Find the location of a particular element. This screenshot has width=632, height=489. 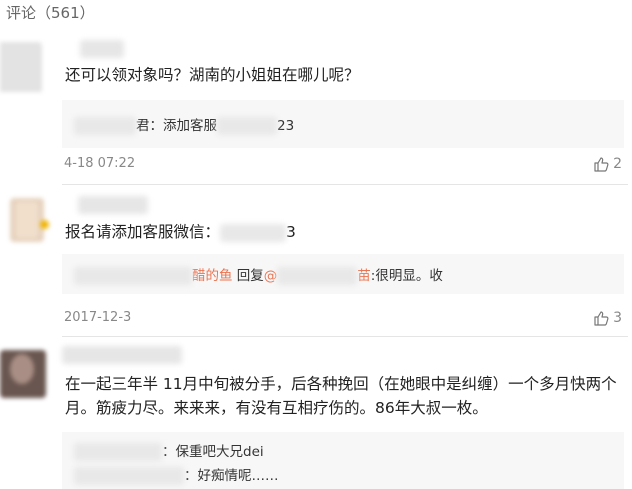

comment-text: 还可以领对象吗？湖南的小姐姐在哪儿呢？ is located at coordinates (212, 75).